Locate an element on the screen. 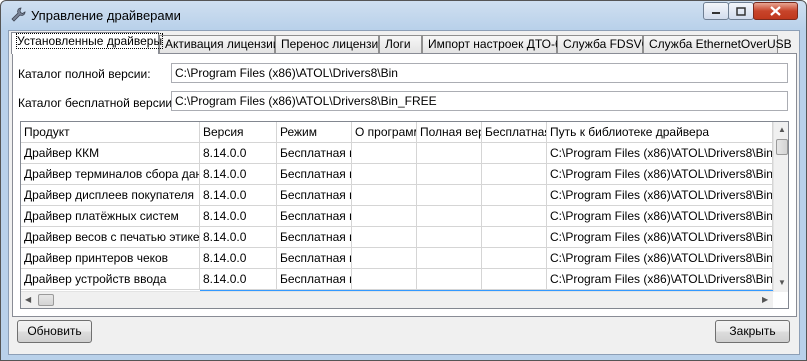 This screenshot has height=361, width=807. tab-installed-drivers: Установленные драйверы is located at coordinates (87, 43).